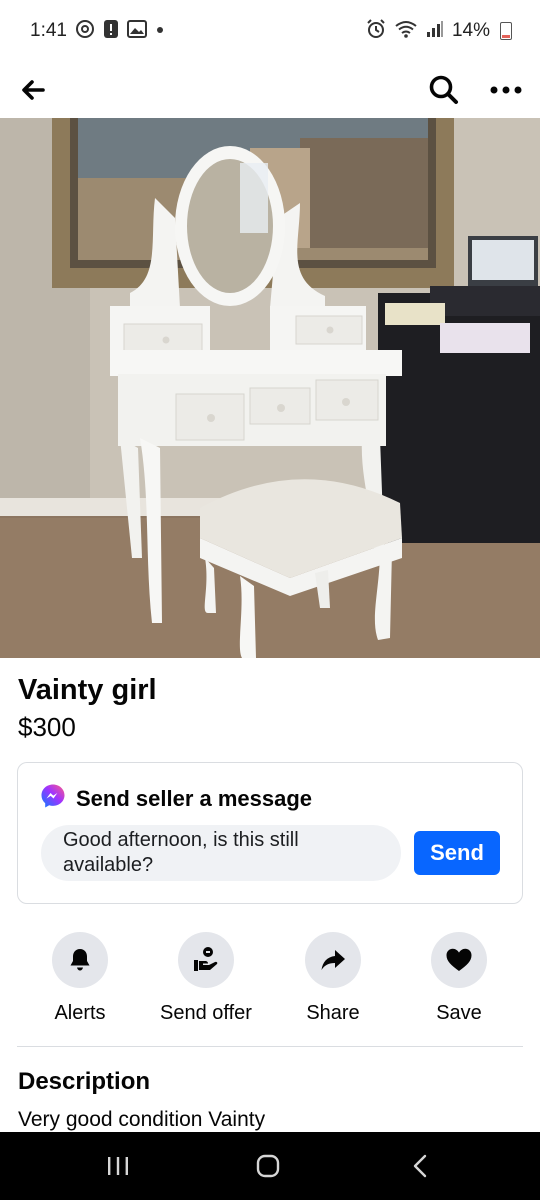 Image resolution: width=540 pixels, height=1200 pixels. What do you see at coordinates (160, 31) in the screenshot?
I see `dot-icon` at bounding box center [160, 31].